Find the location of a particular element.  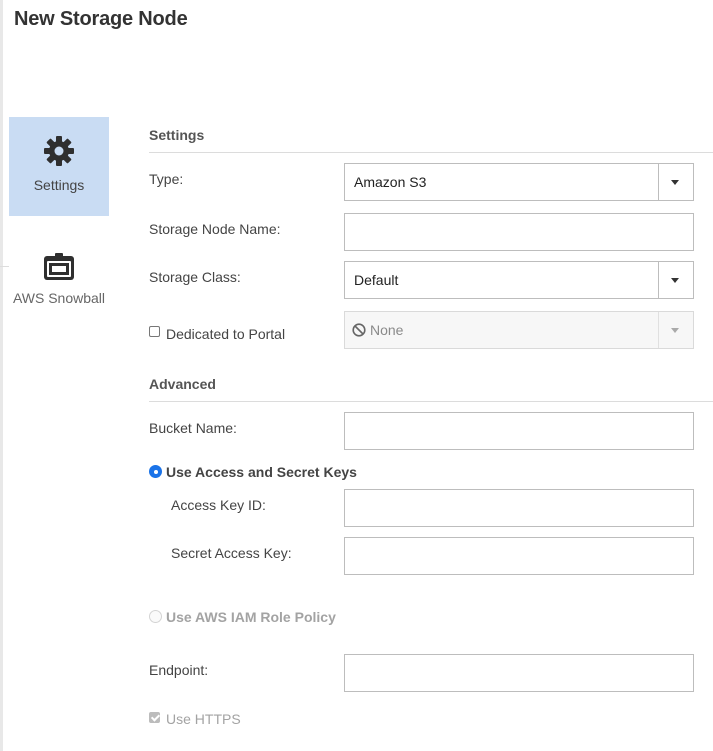

snowball-device-icon is located at coordinates (59, 266).